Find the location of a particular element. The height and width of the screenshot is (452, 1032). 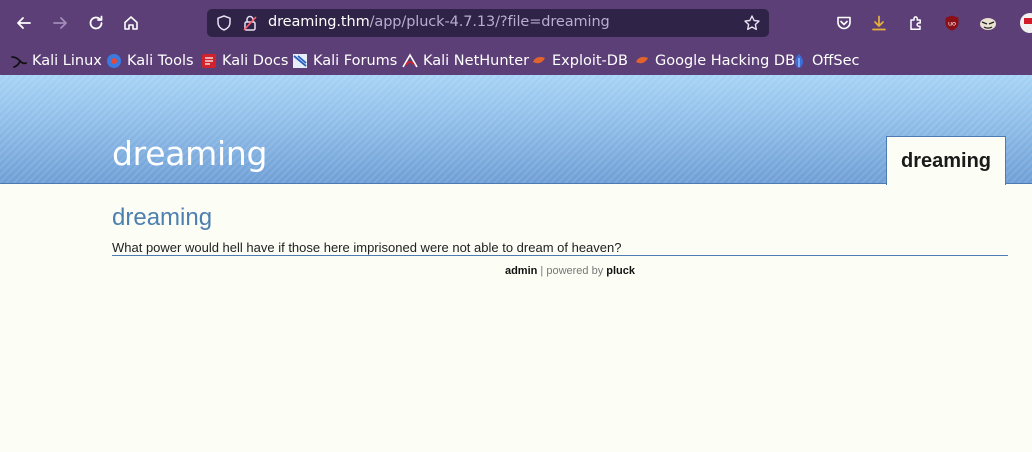

bookmark-label: Exploit-DB is located at coordinates (590, 61).